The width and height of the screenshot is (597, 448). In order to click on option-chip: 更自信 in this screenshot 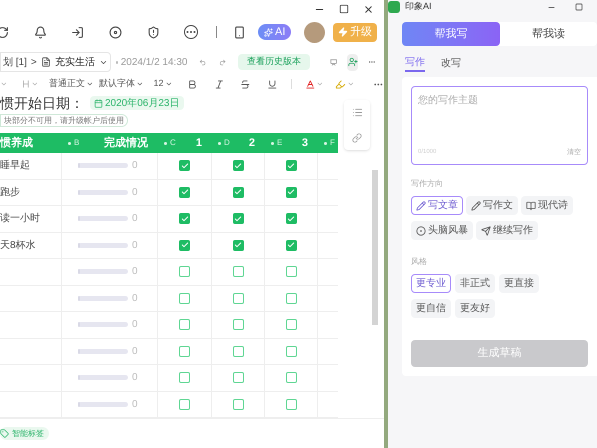, I will do `click(431, 308)`.